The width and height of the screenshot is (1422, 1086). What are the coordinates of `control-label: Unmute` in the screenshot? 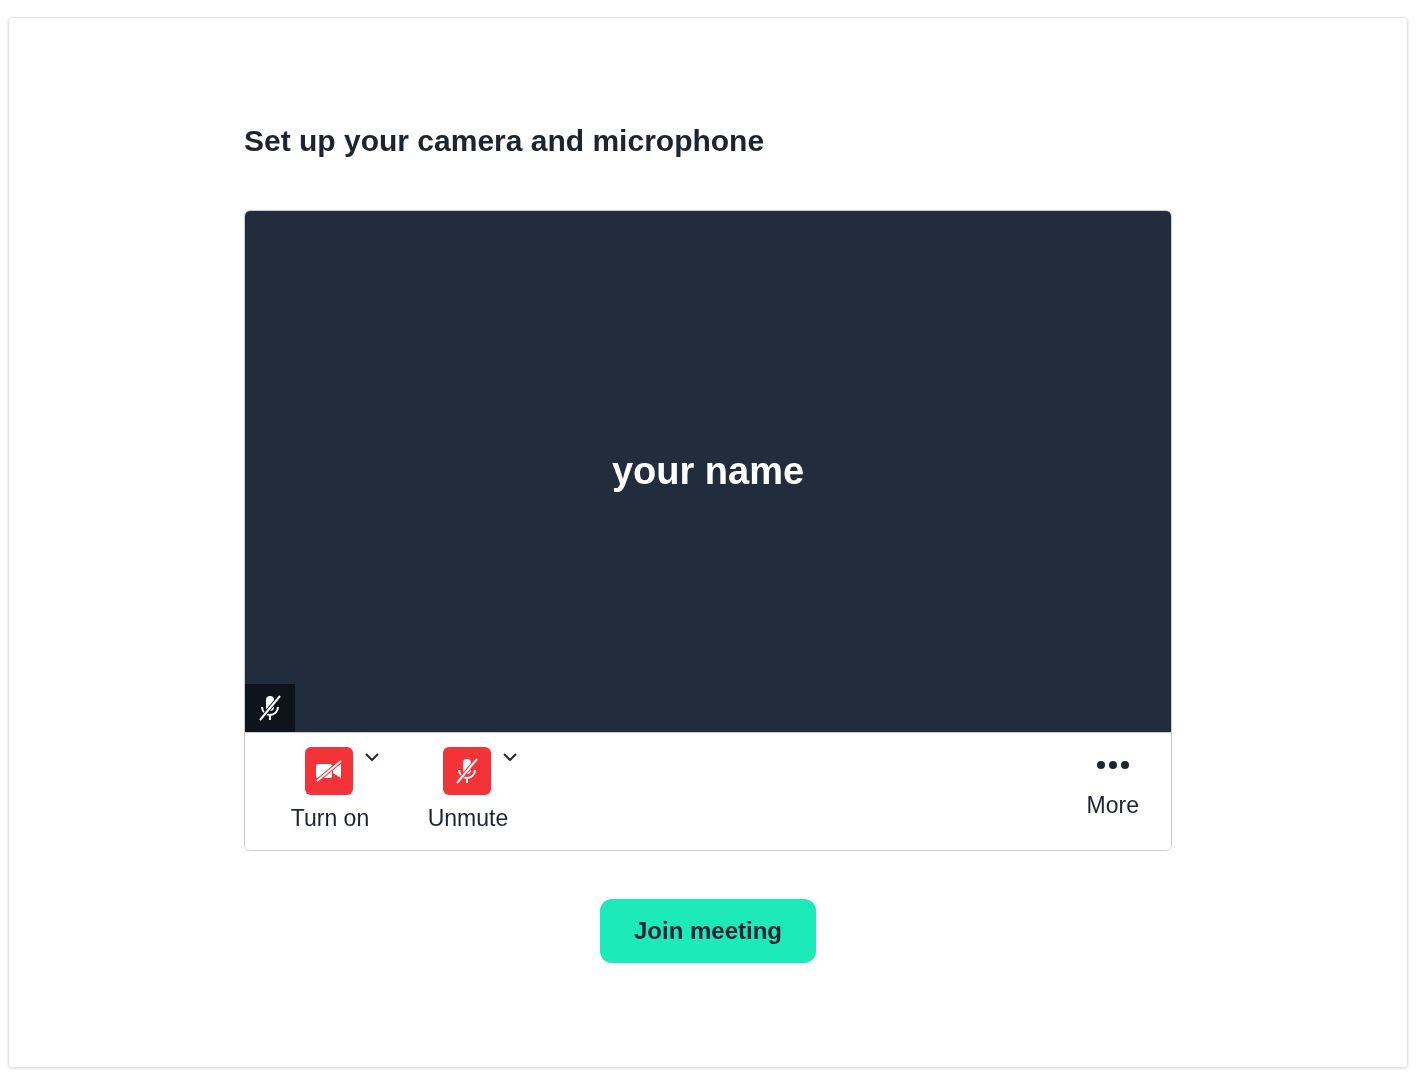 It's located at (468, 818).